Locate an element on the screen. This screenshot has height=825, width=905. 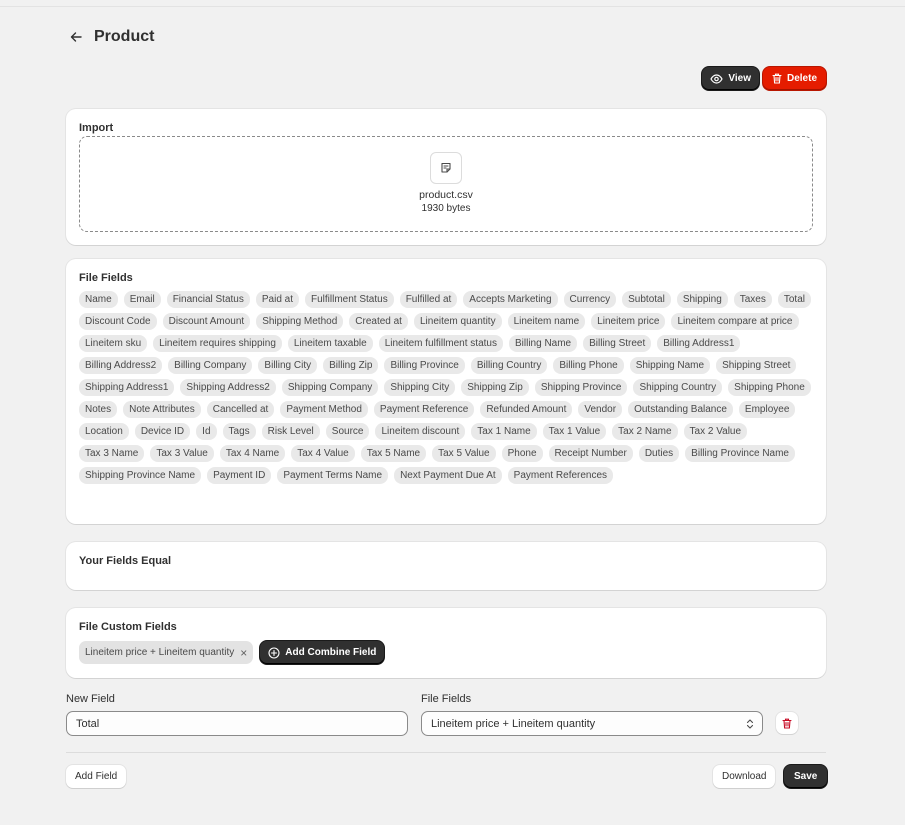
file-field-tag: Shipping Name is located at coordinates (670, 365).